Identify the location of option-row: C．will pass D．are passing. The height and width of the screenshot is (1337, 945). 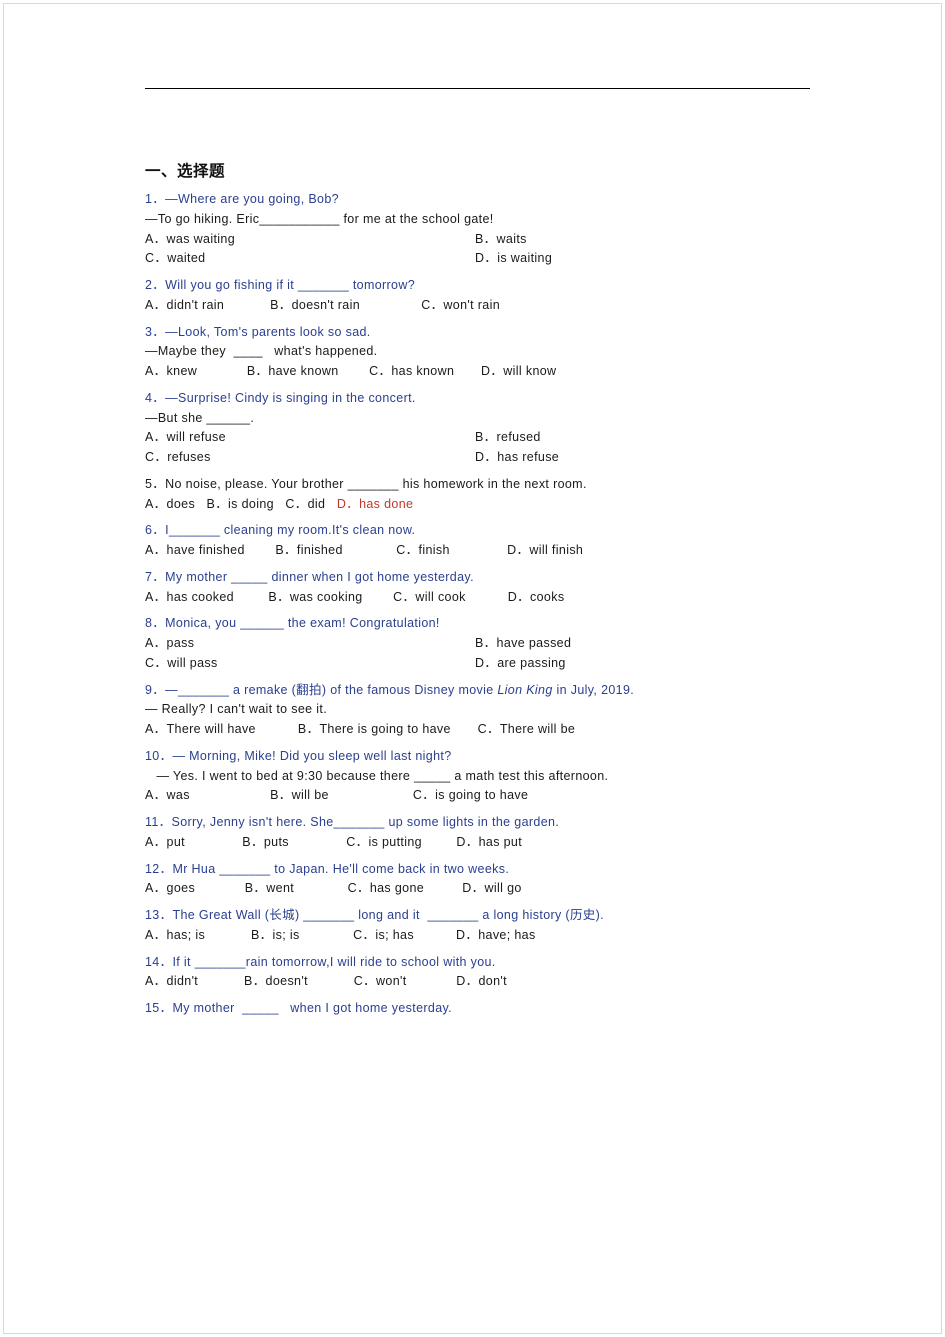
(477, 663).